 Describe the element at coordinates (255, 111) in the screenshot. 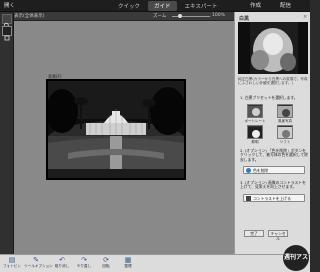

I see `preset-portrait-thumb` at that location.